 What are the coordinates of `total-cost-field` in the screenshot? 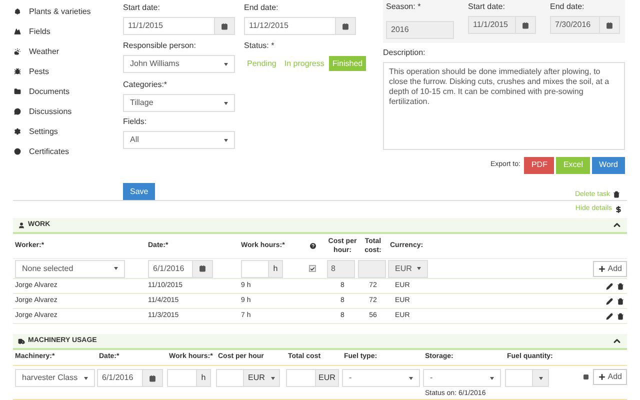 It's located at (372, 269).